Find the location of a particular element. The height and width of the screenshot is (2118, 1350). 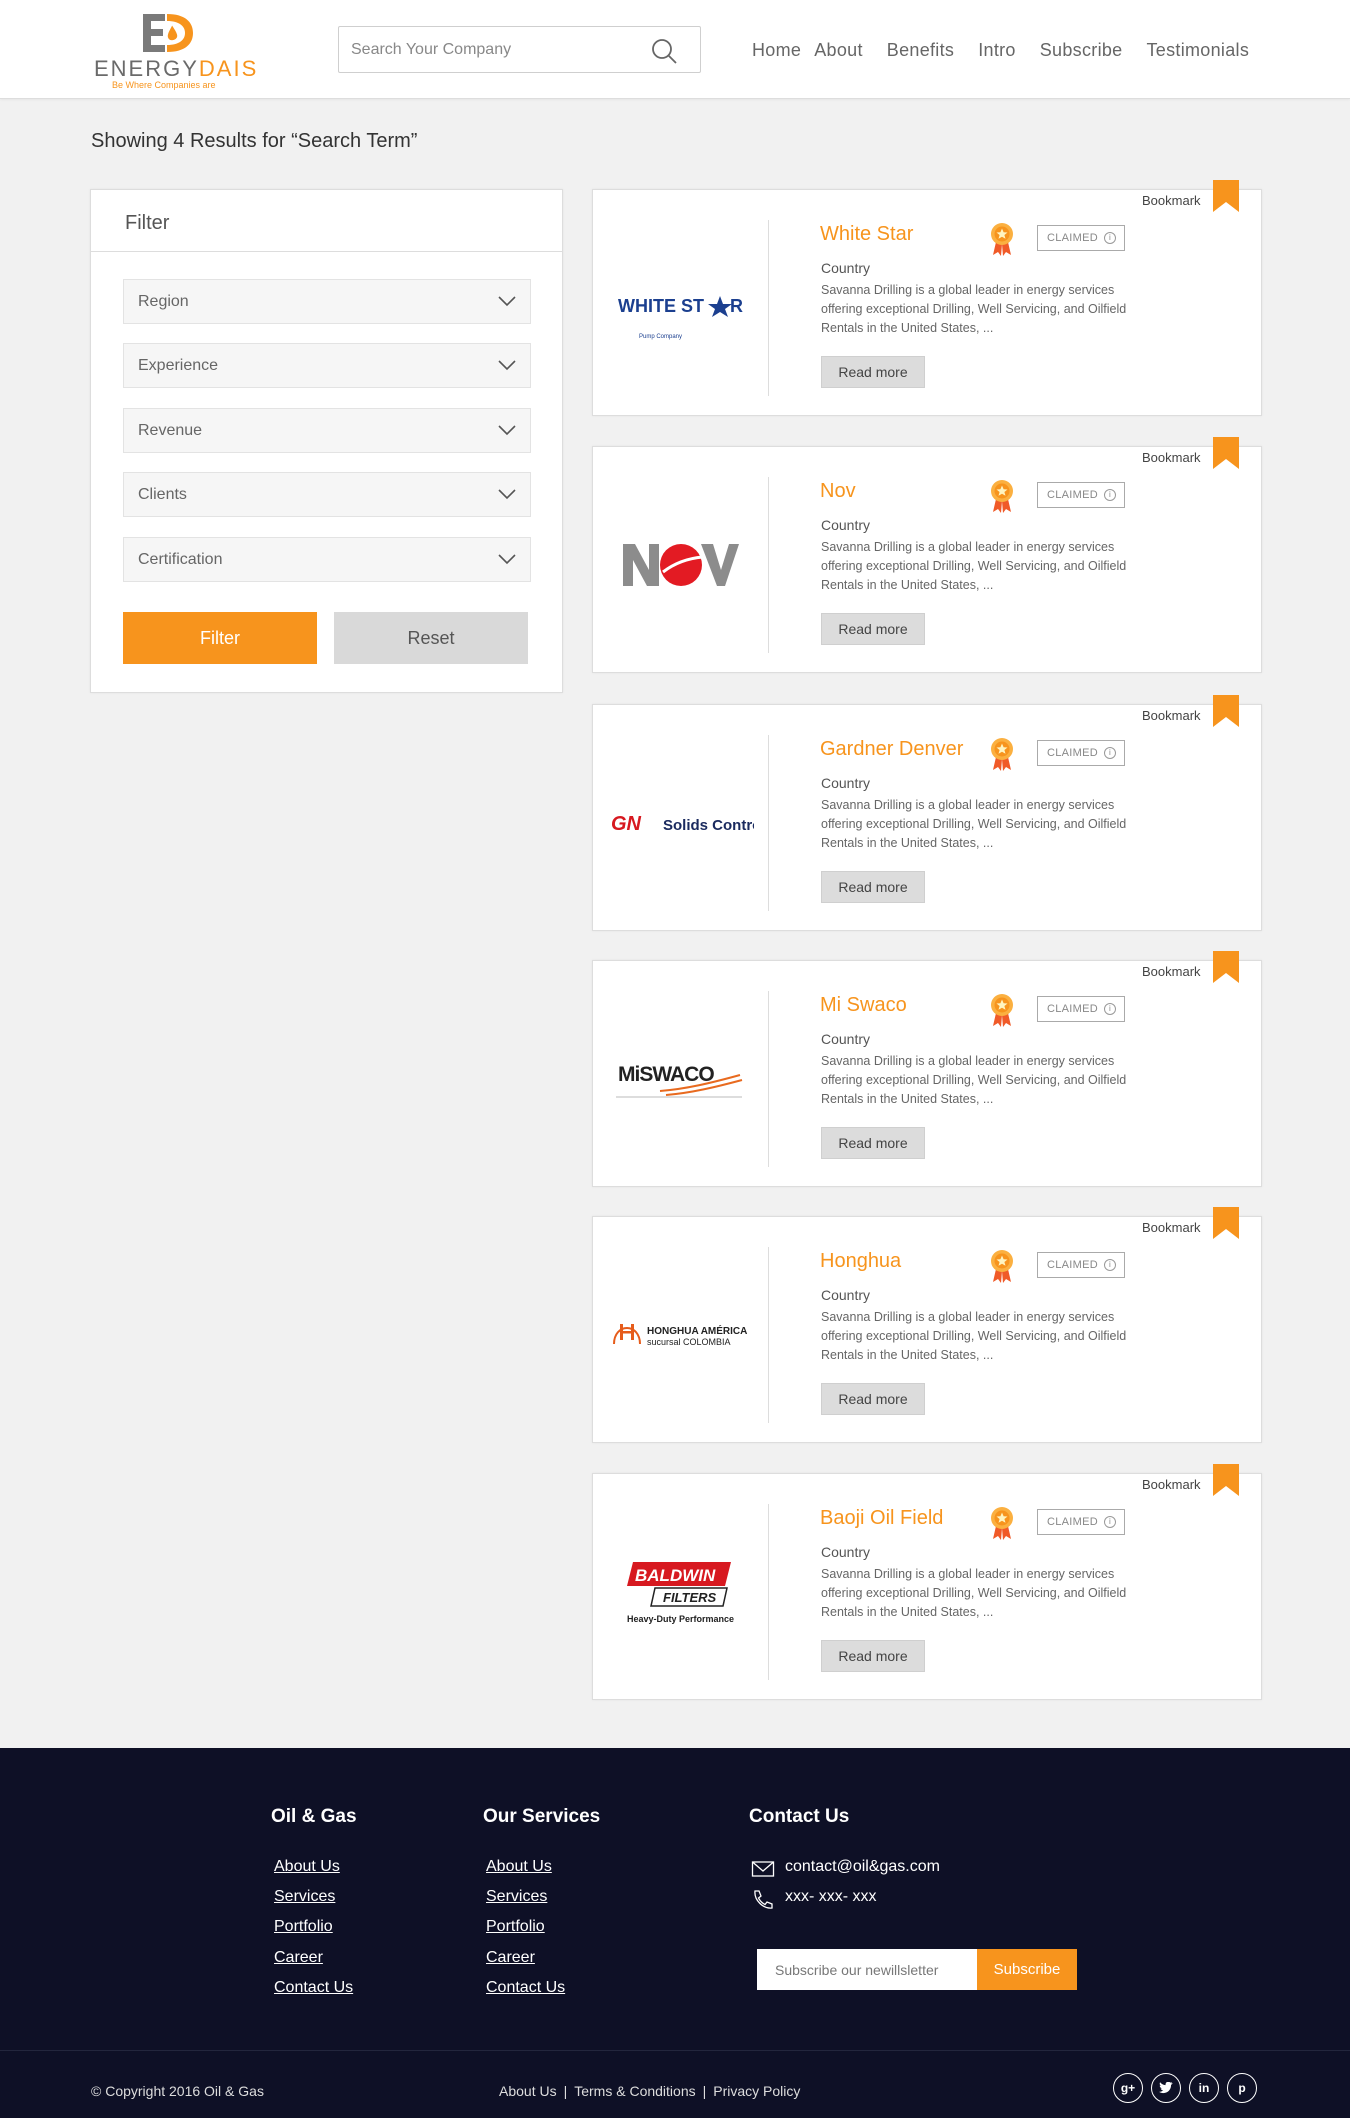

contact-phone: xxx- xxx- xxx is located at coordinates (831, 1897).